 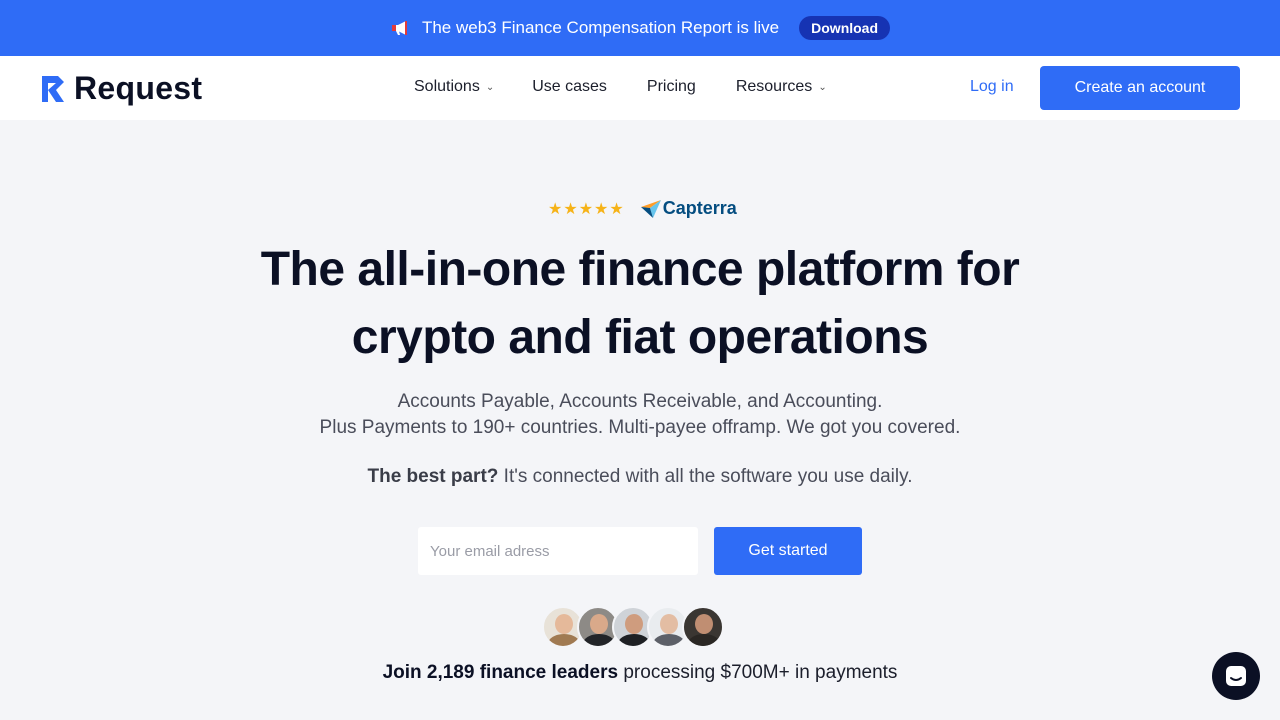 What do you see at coordinates (845, 28) in the screenshot?
I see `download-button: Download` at bounding box center [845, 28].